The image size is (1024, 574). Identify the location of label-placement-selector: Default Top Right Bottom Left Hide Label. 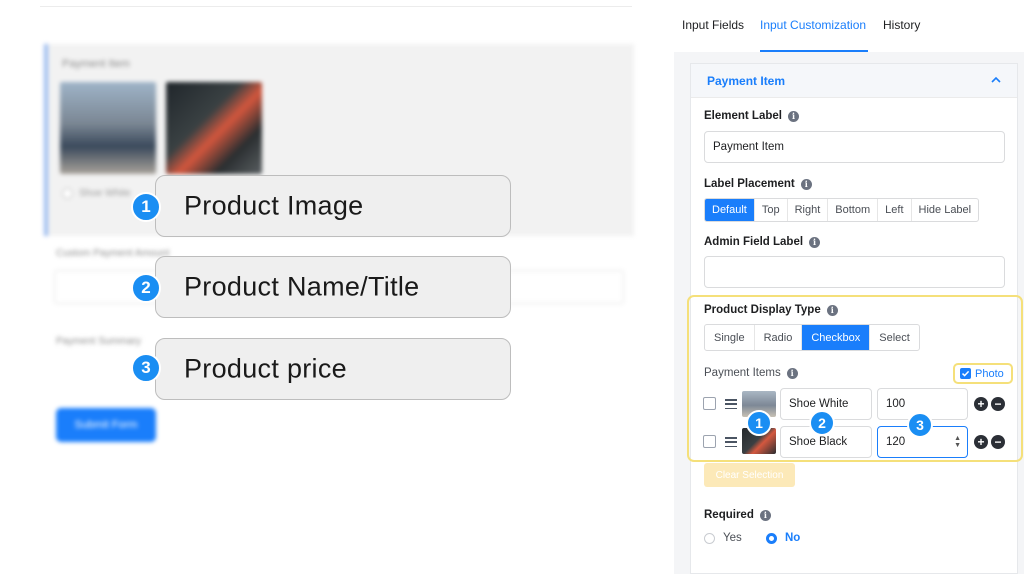
(842, 210).